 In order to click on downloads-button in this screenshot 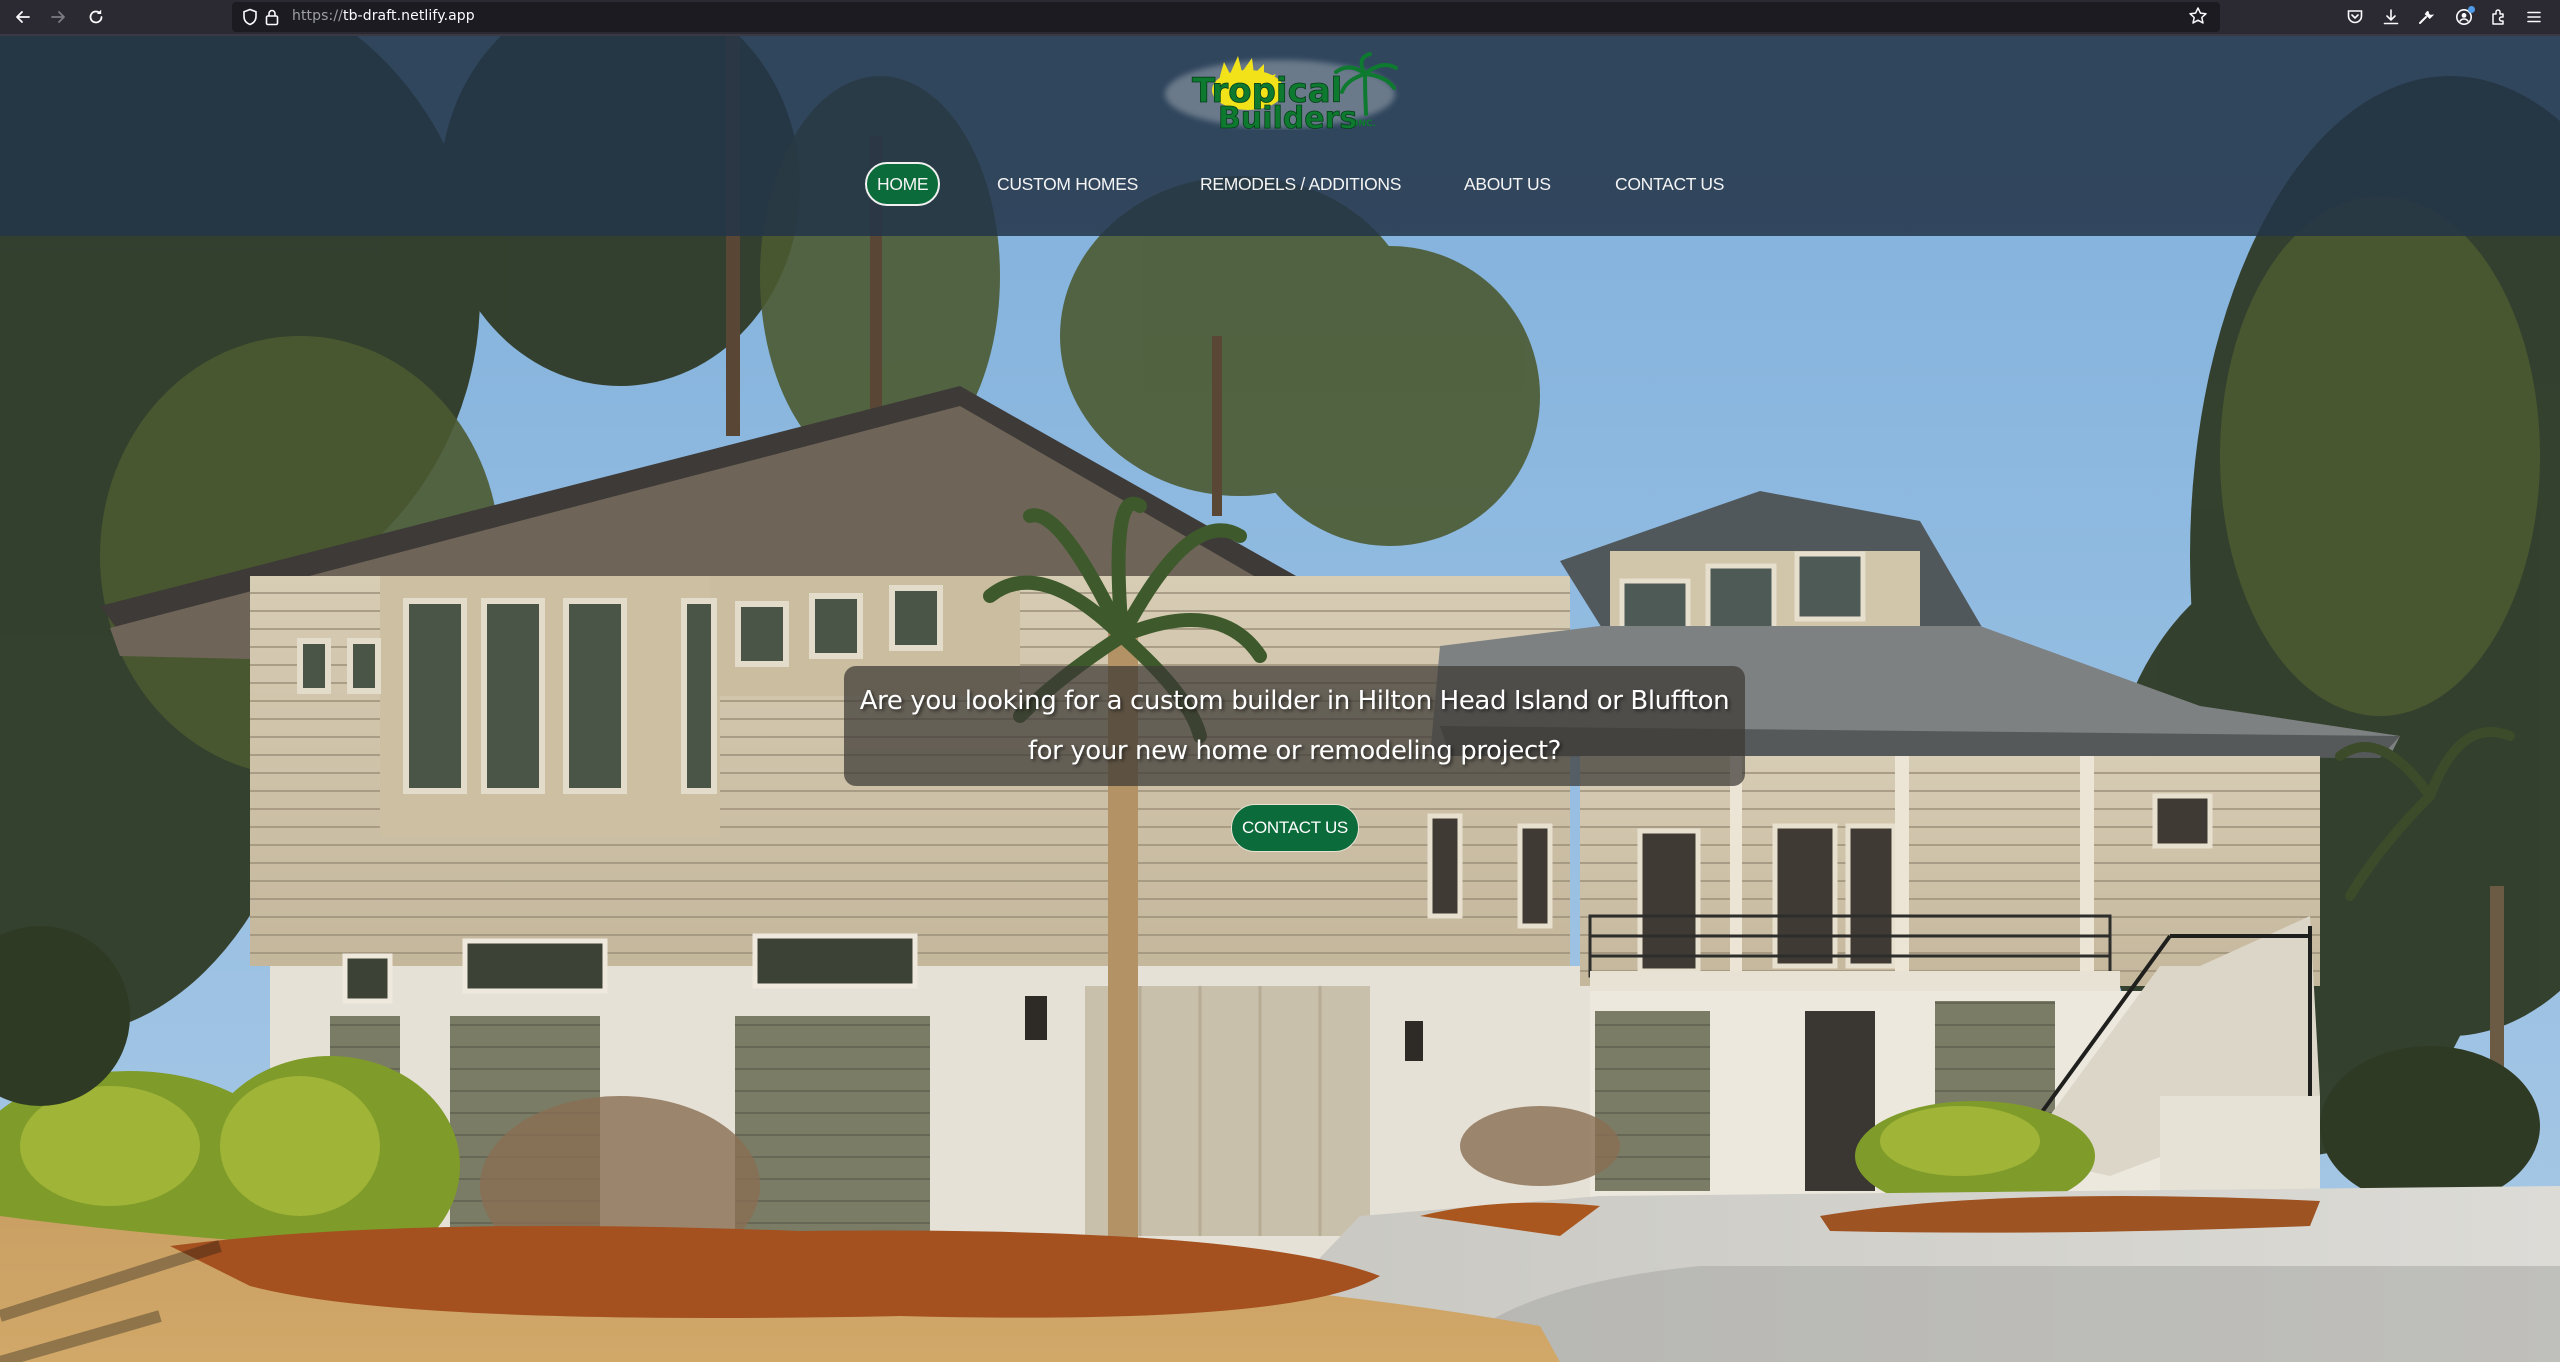, I will do `click(2391, 17)`.